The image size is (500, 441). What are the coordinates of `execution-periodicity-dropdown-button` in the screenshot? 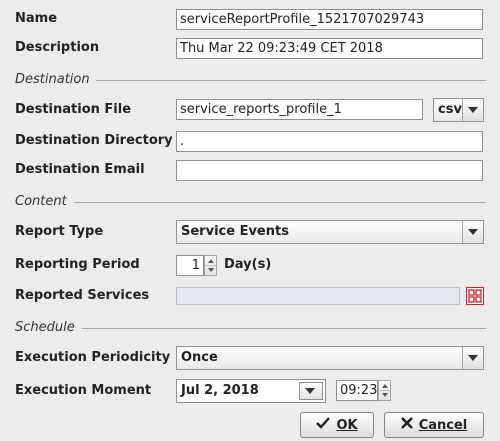 It's located at (472, 358).